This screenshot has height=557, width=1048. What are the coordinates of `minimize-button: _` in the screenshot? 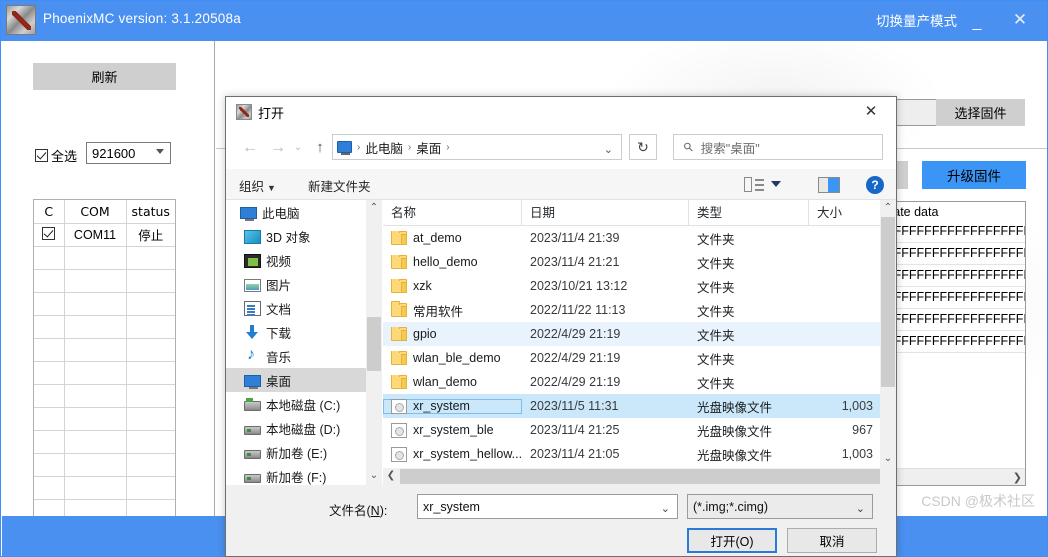 It's located at (977, 20).